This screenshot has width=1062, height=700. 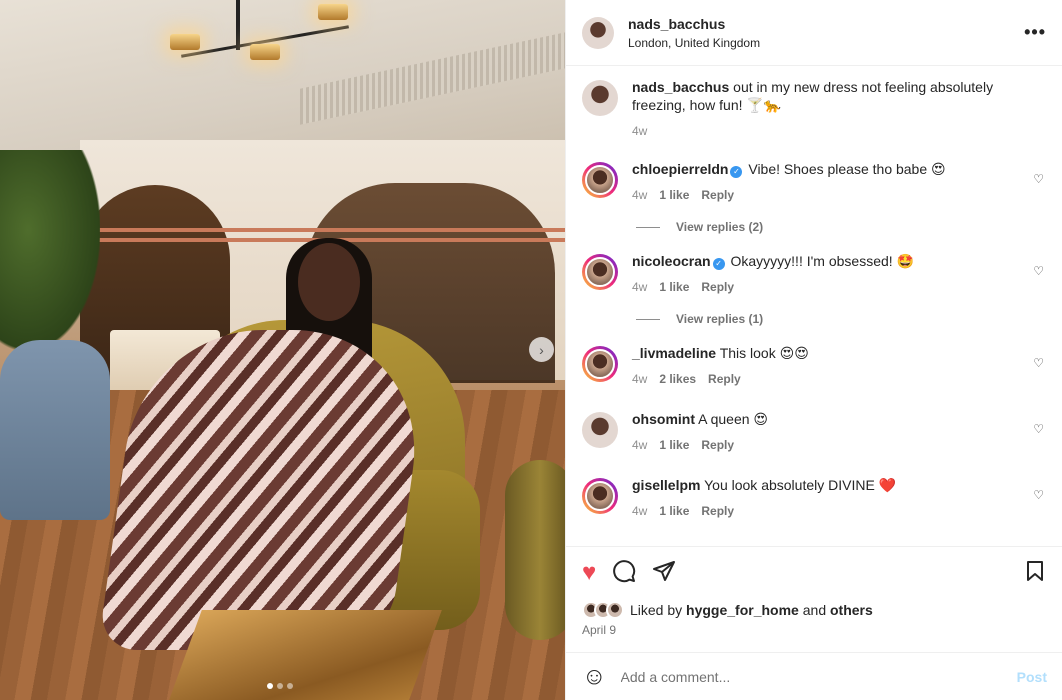 What do you see at coordinates (238, 25) in the screenshot?
I see `lamp-stem` at bounding box center [238, 25].